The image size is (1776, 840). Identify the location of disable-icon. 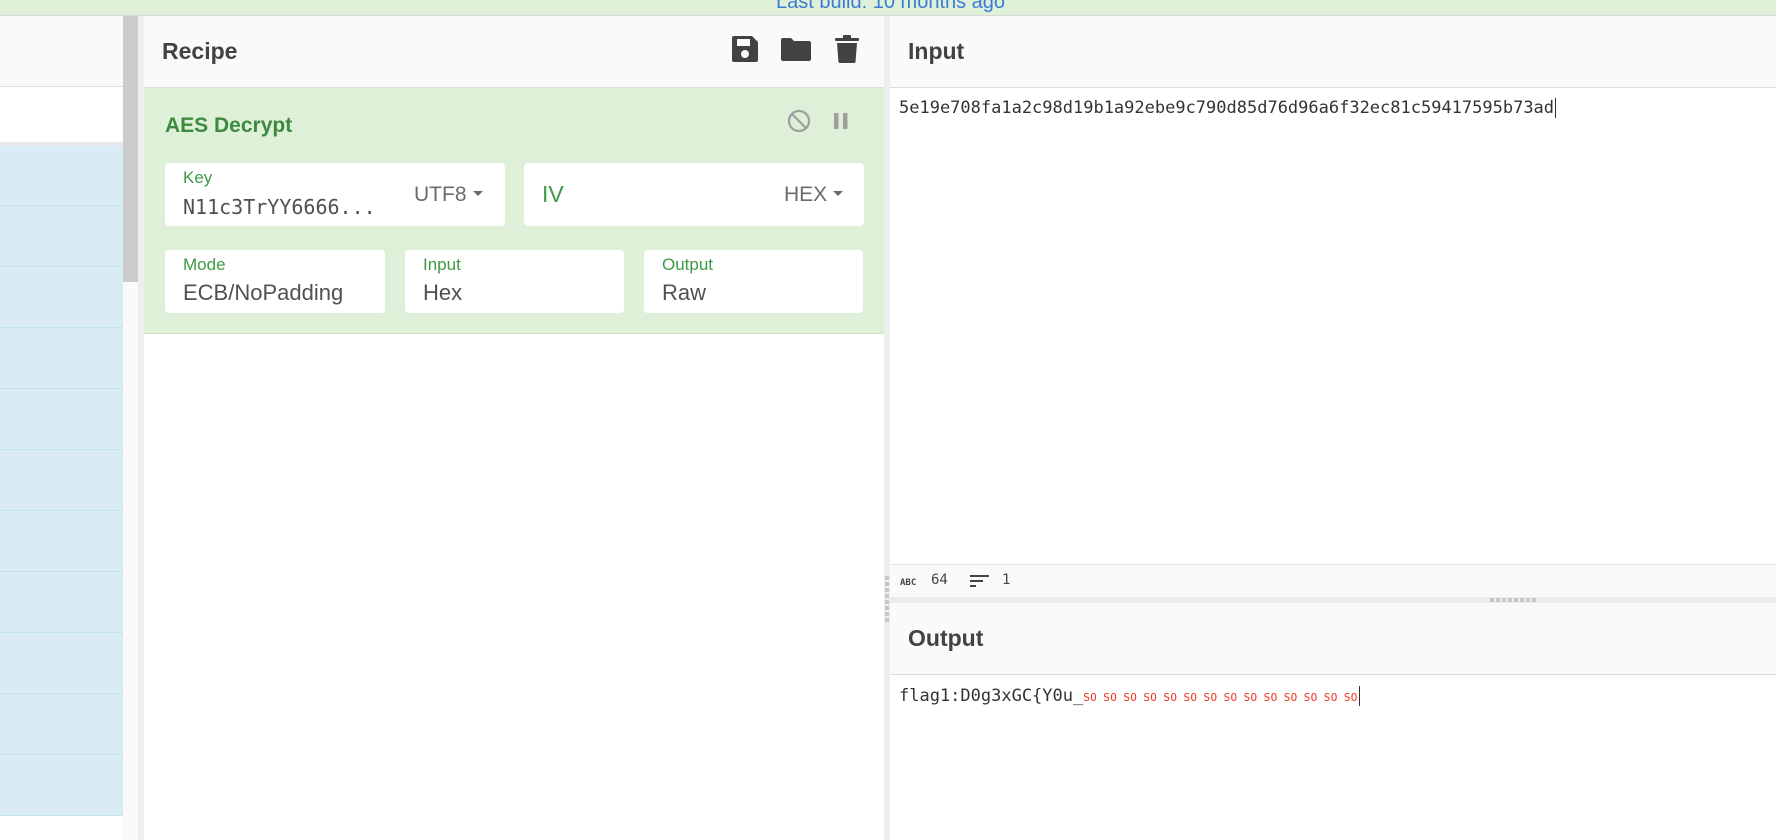
(799, 123).